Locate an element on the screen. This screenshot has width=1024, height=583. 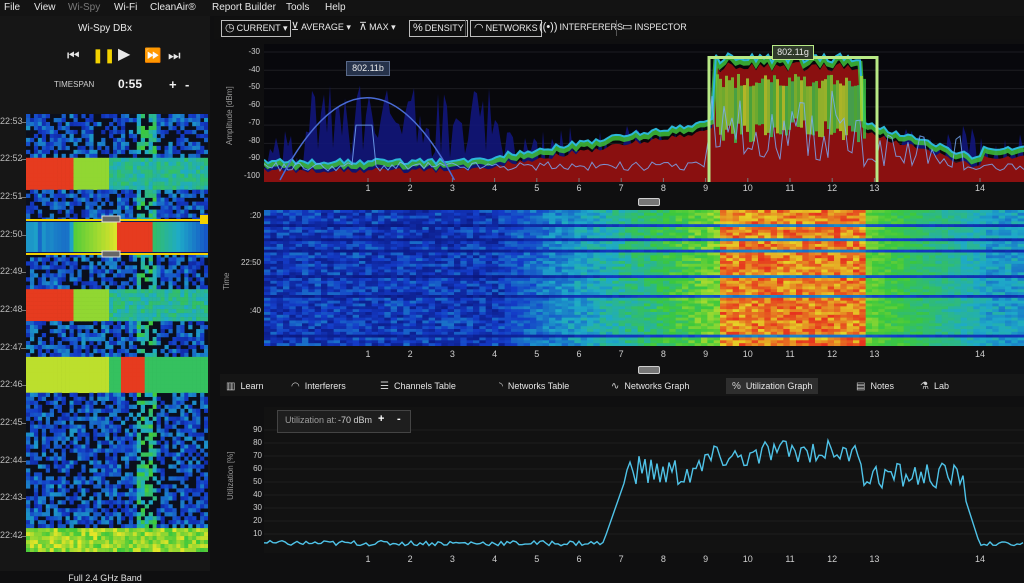
pause-button: ❚❚ is located at coordinates (103, 55).